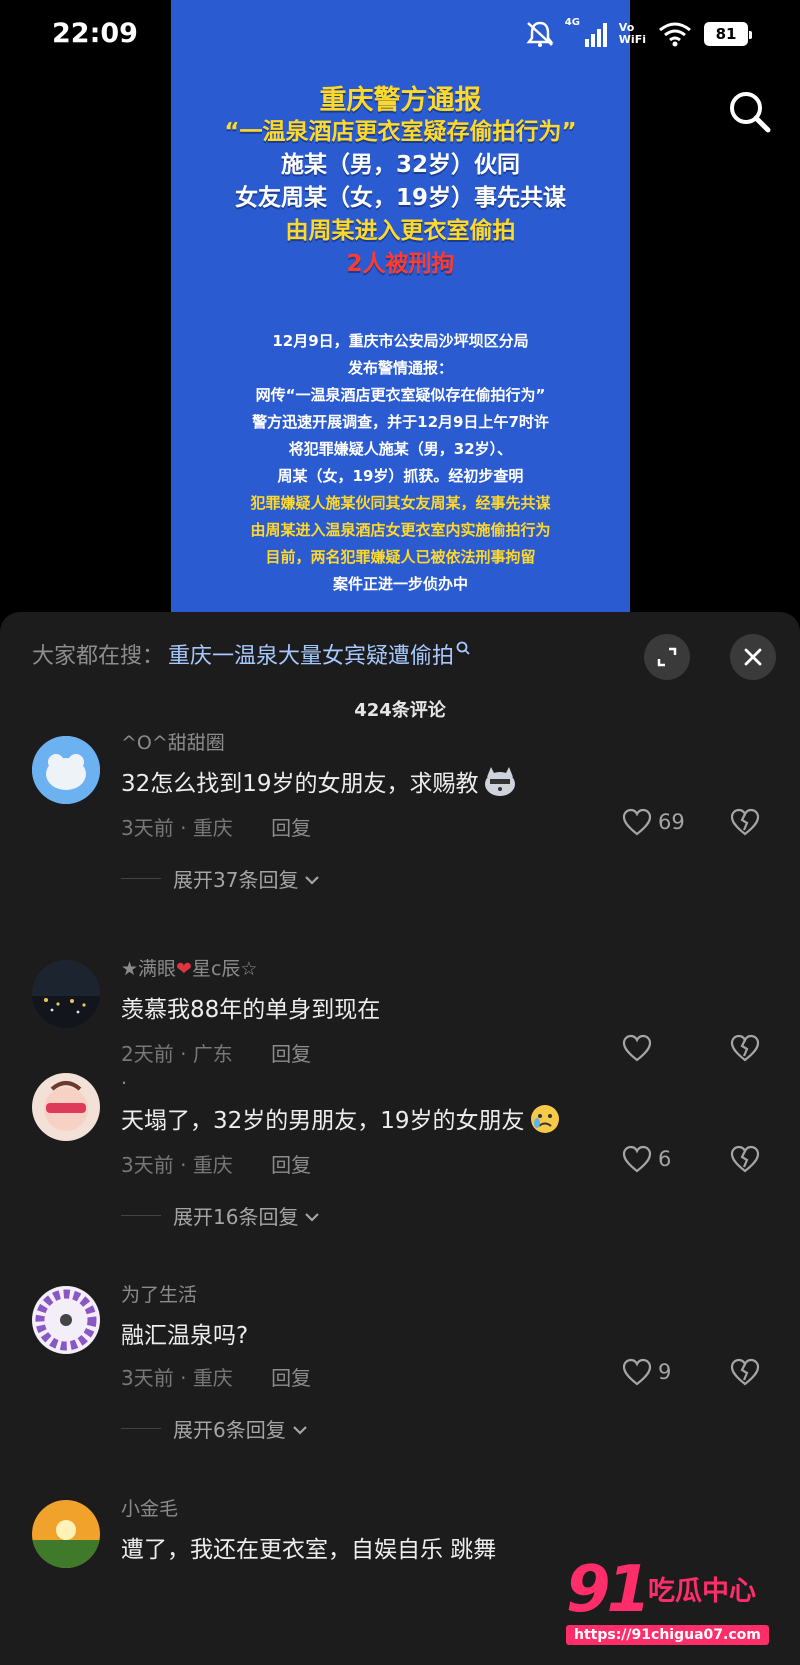 Image resolution: width=800 pixels, height=1665 pixels. Describe the element at coordinates (572, 22) in the screenshot. I see `network-type: 4G` at that location.